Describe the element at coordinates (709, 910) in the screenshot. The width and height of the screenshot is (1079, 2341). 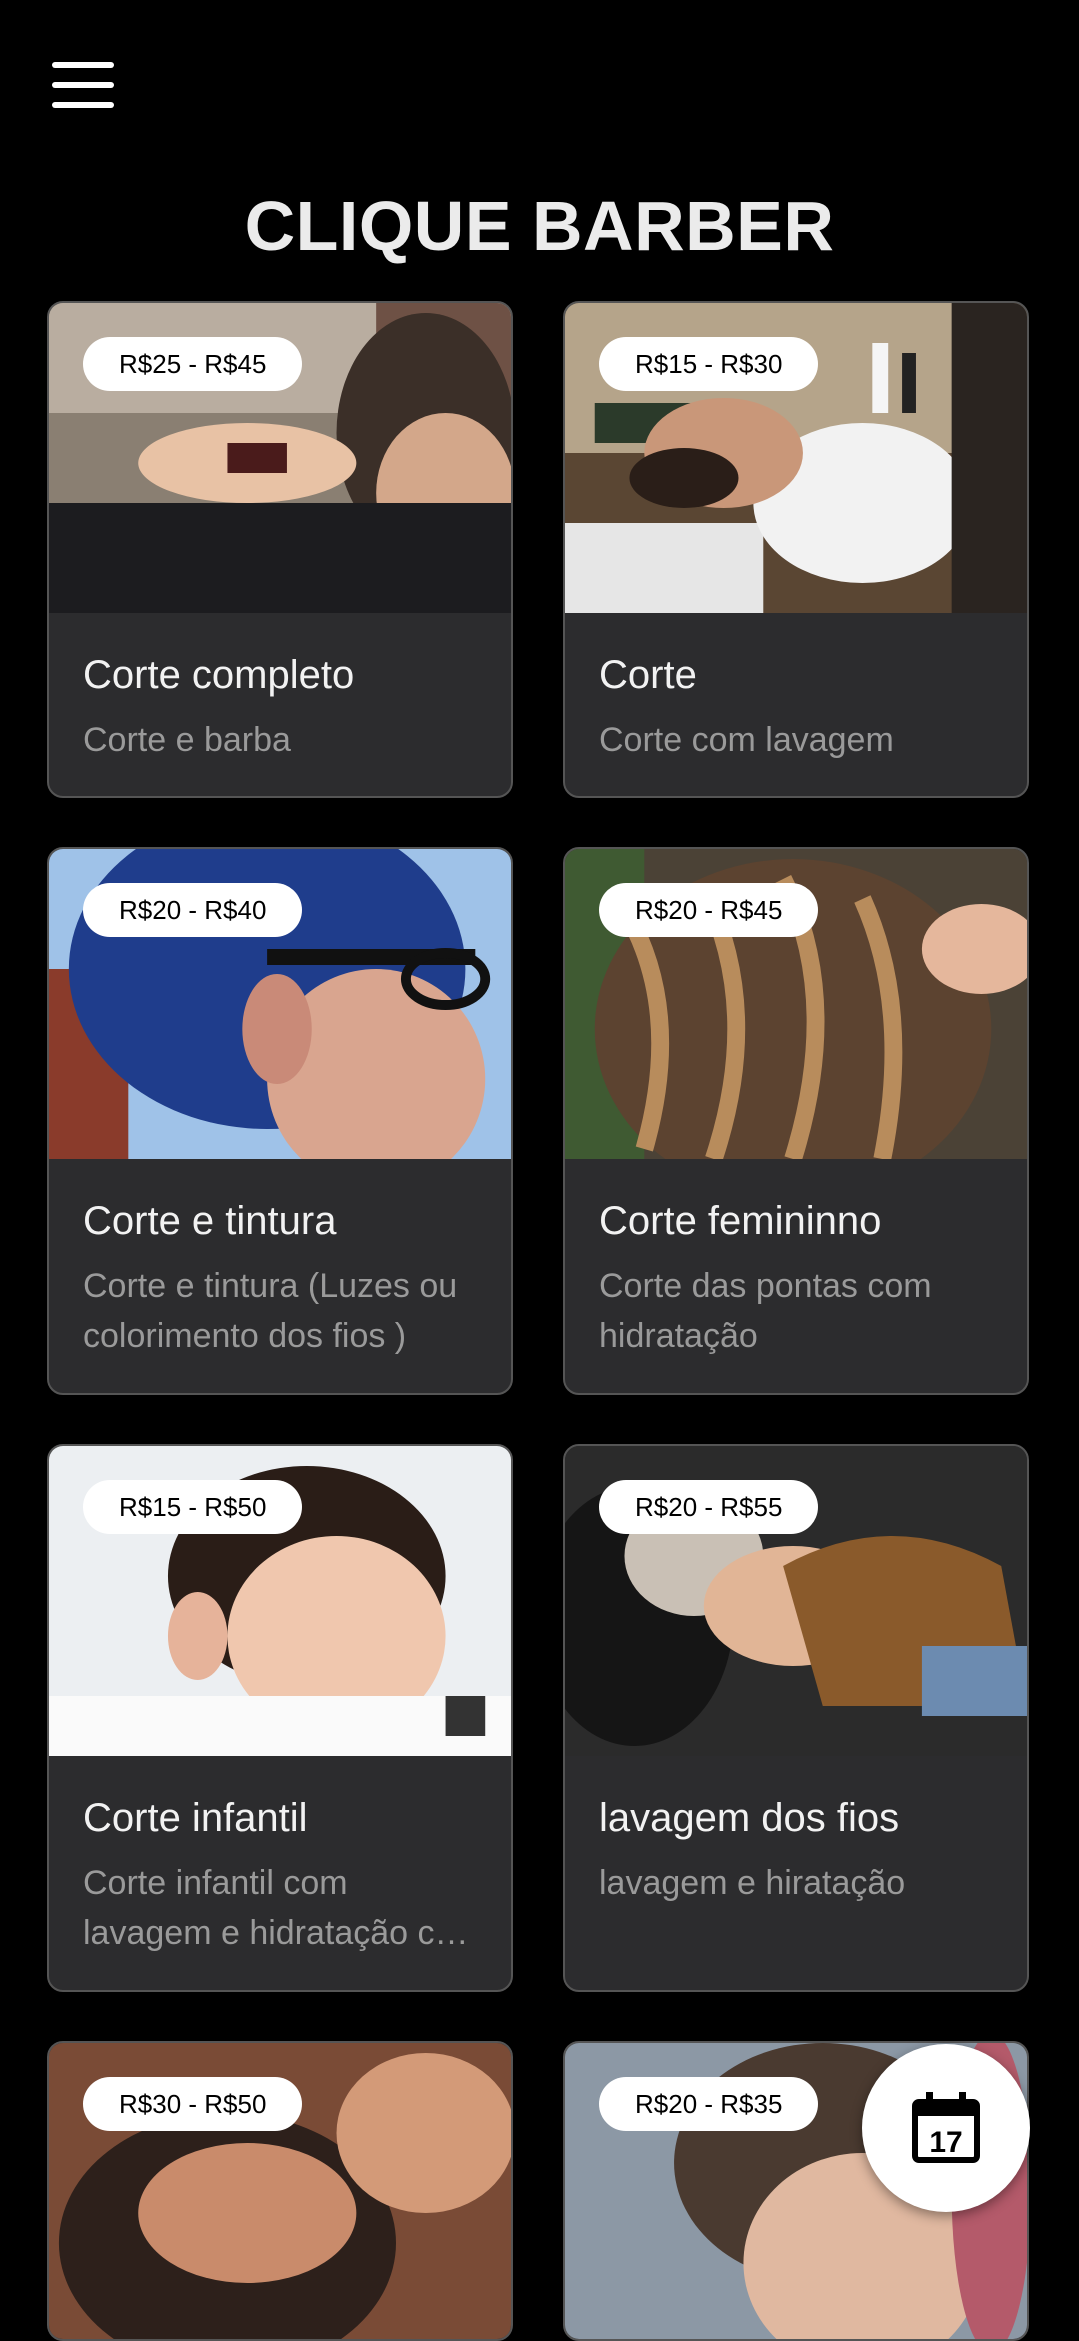
I see `price-badge: R$20 - R$45` at that location.